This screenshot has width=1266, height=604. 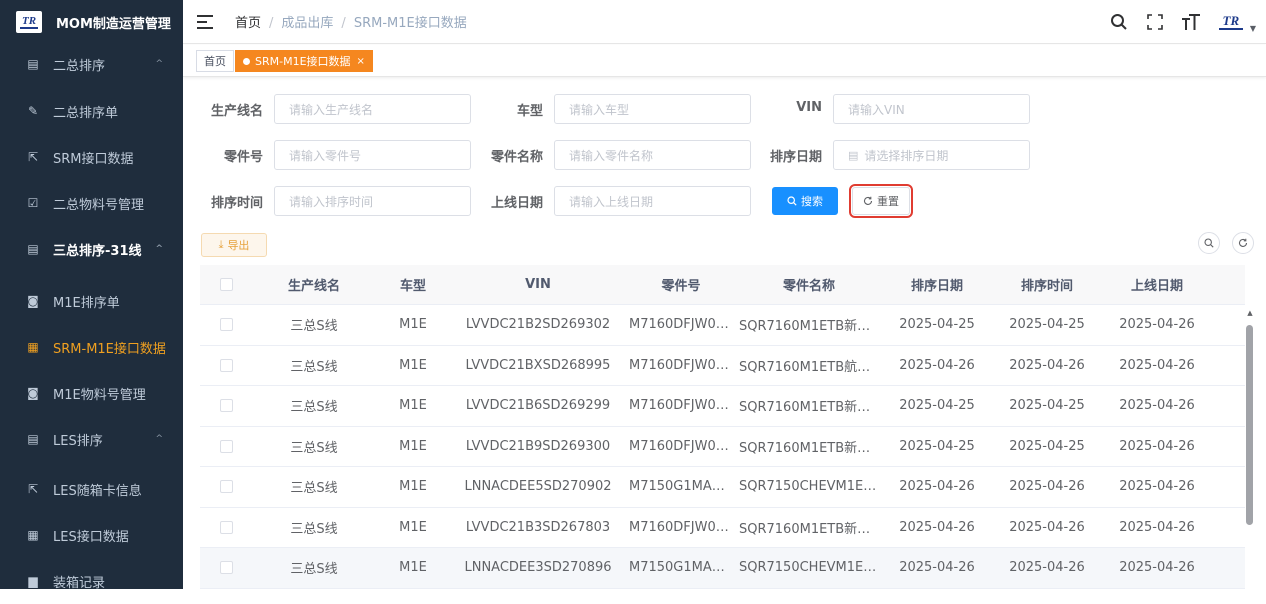 What do you see at coordinates (91, 393) in the screenshot?
I see `sidebar-item-7: ◙ M1E物料号管理` at bounding box center [91, 393].